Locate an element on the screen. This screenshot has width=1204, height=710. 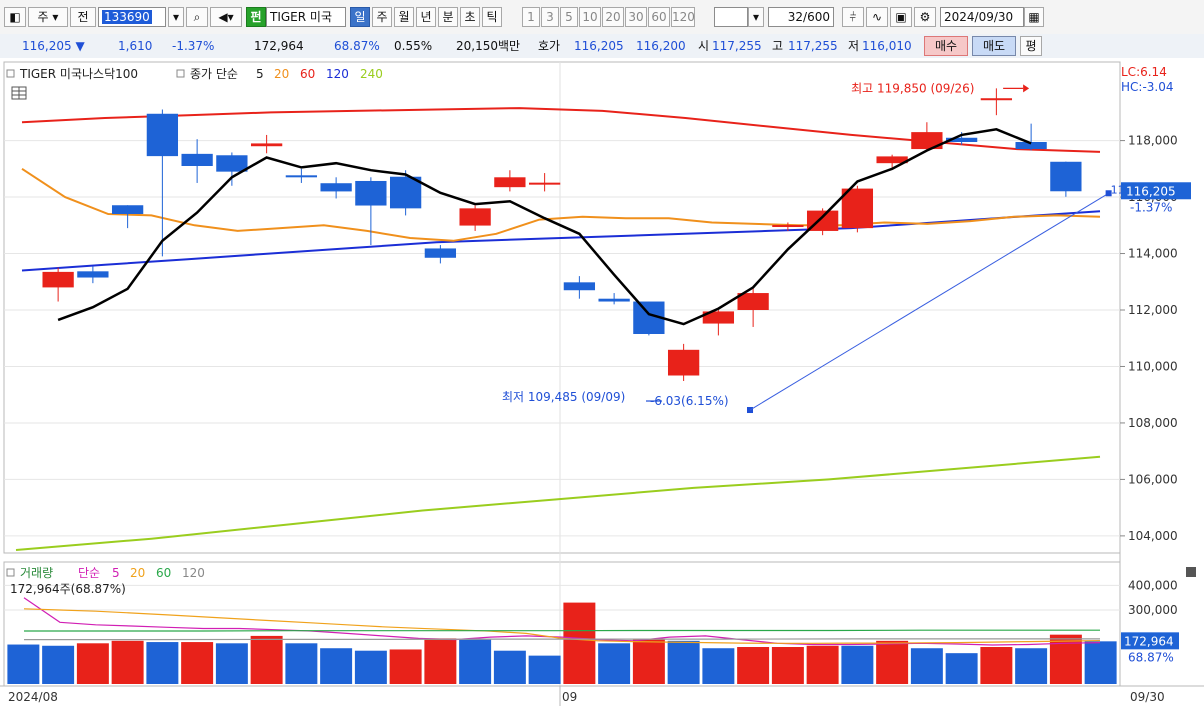
hc-label: HC:-3.04 is located at coordinates (1147, 87).